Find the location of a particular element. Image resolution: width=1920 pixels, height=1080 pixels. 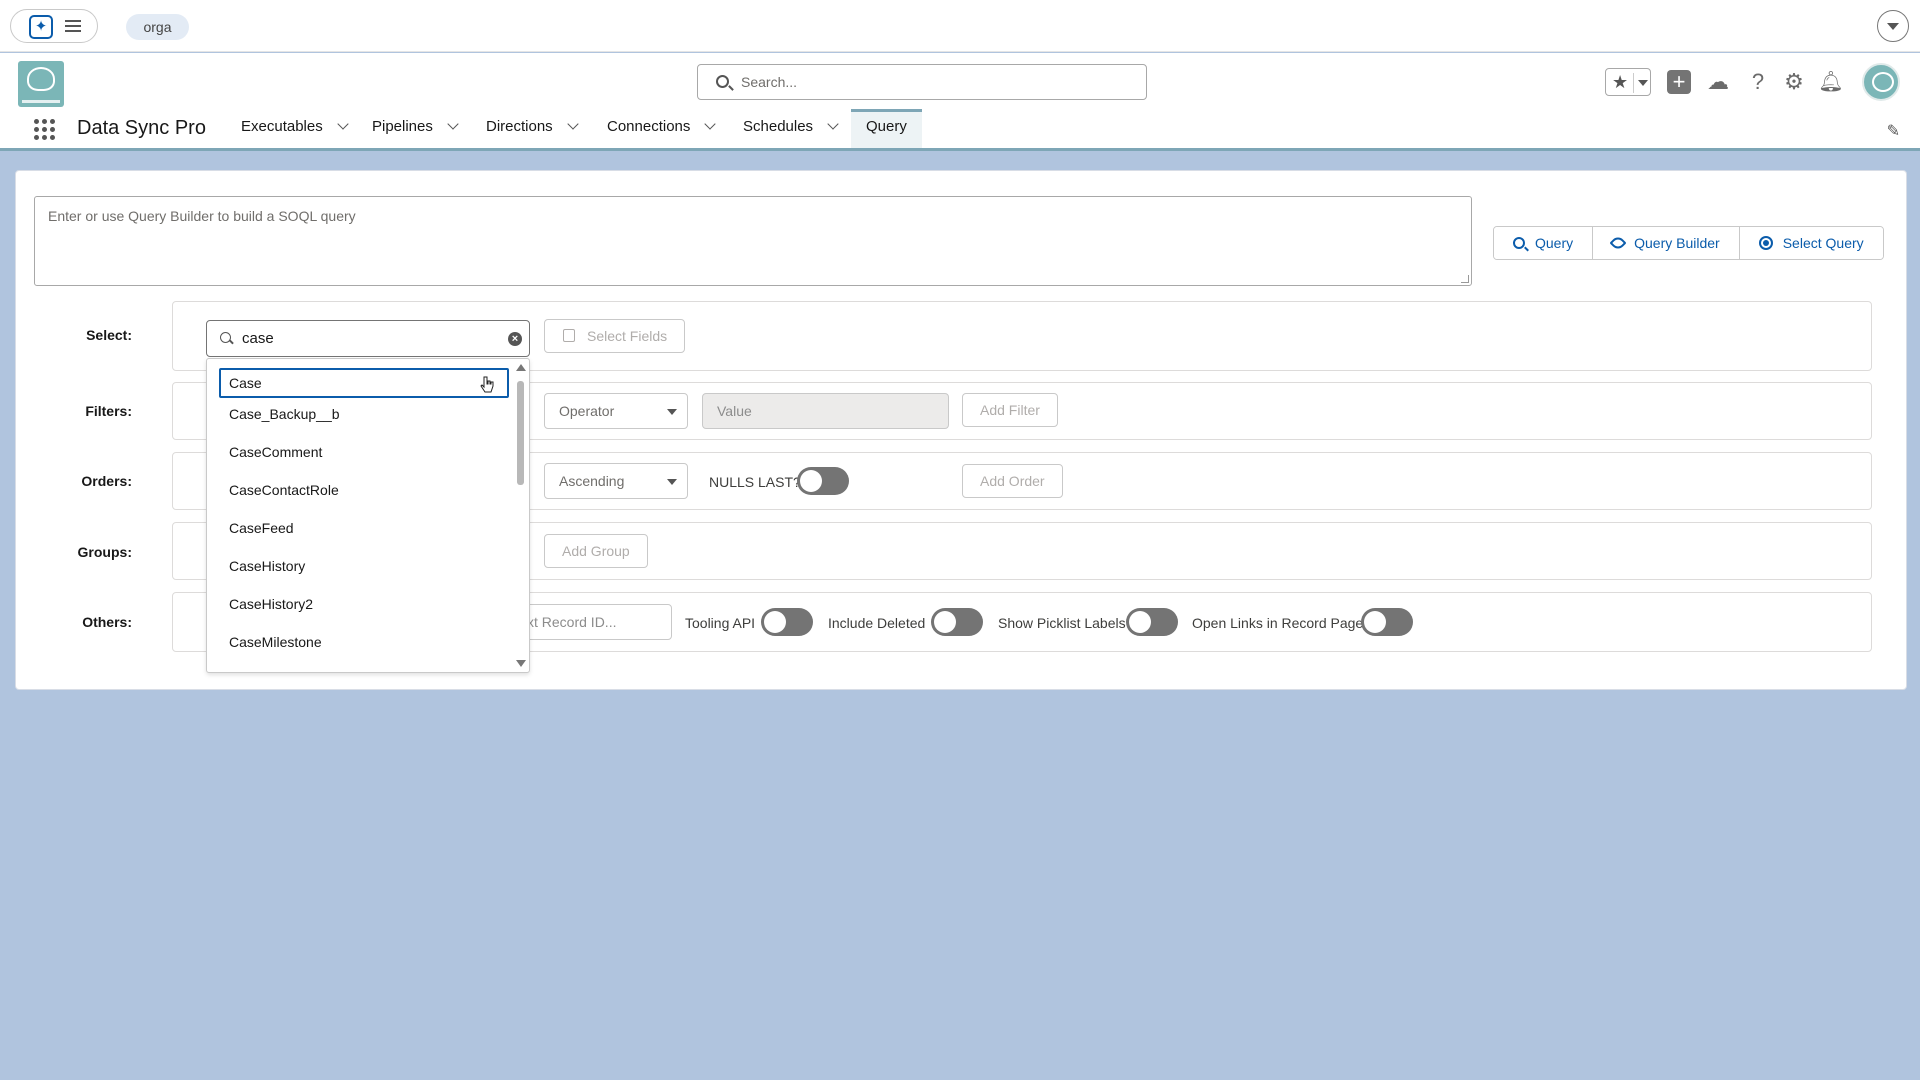

global-header: Search... ★ + ☁ ? ⚙ 🔔︎ is located at coordinates (960, 81).